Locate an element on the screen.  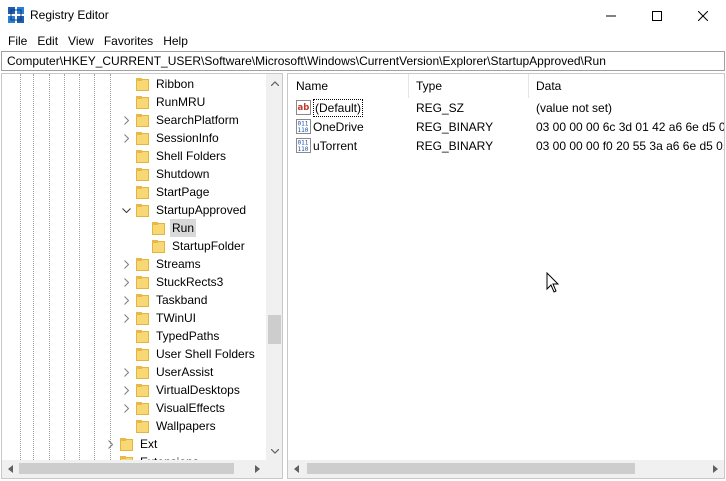
scroll-down-button is located at coordinates (274, 451).